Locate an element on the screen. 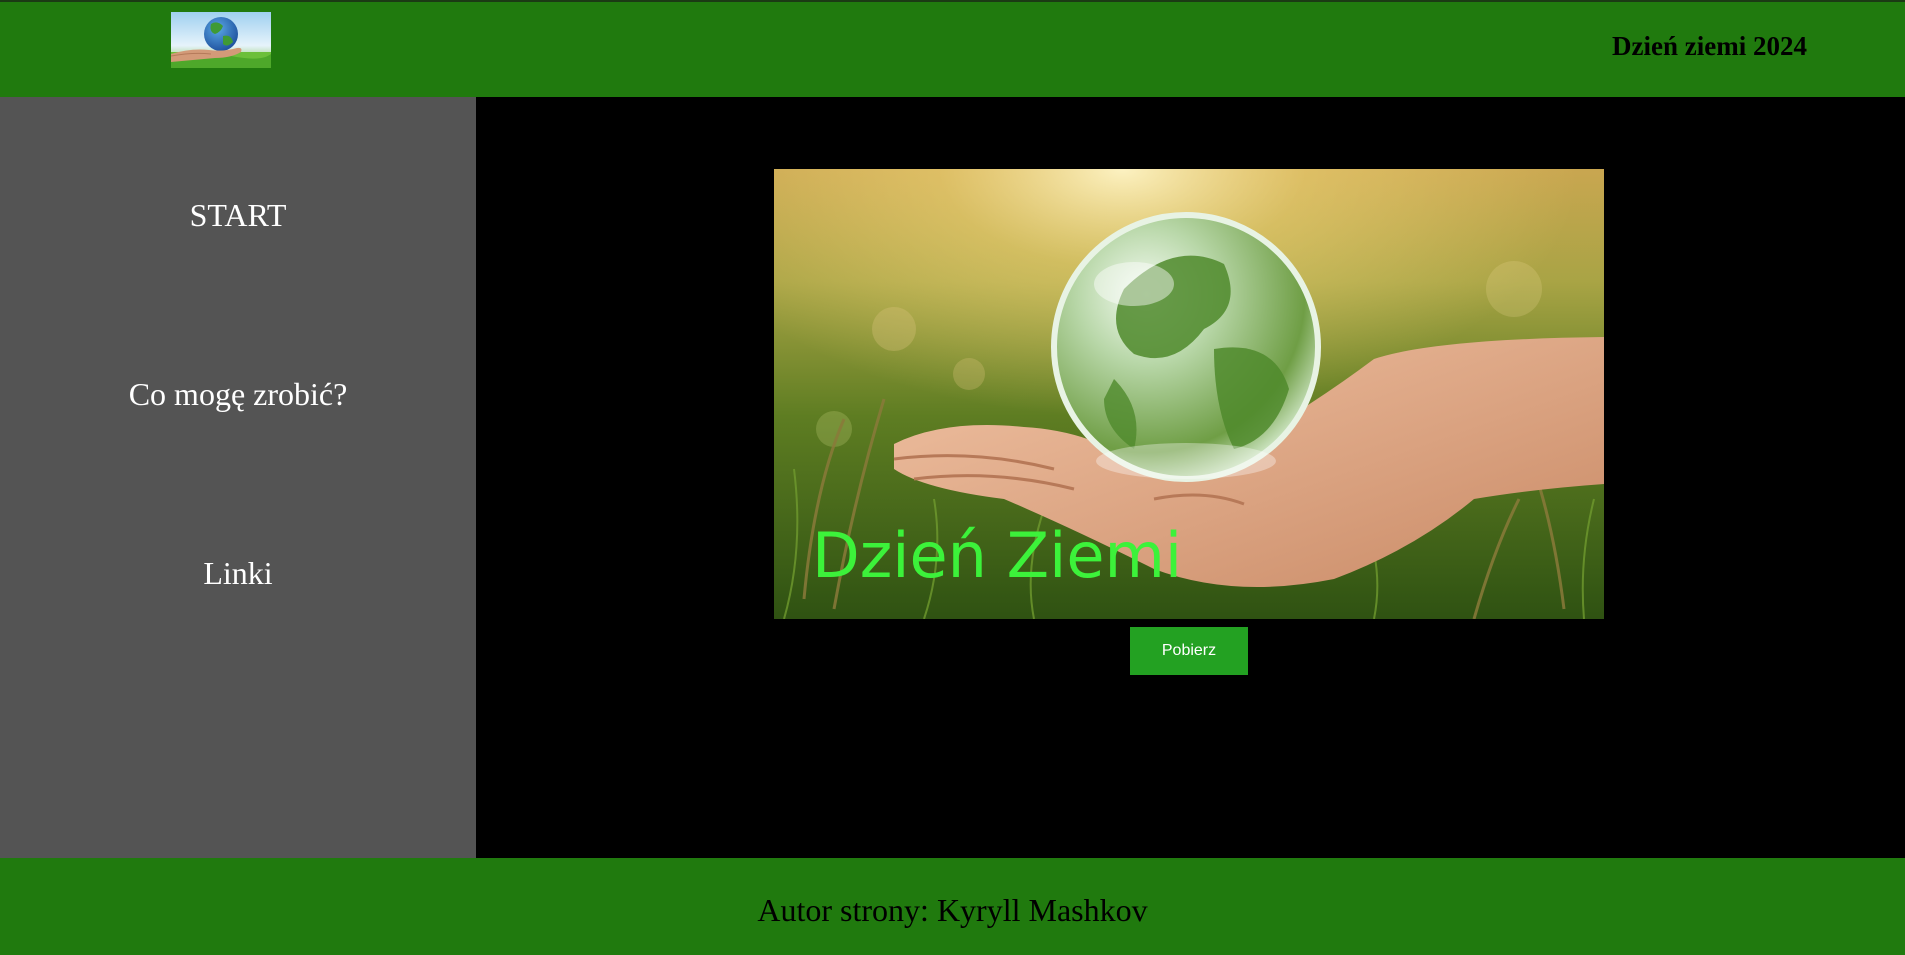 Image resolution: width=1905 pixels, height=955 pixels. download-button: Pobierz is located at coordinates (1189, 651).